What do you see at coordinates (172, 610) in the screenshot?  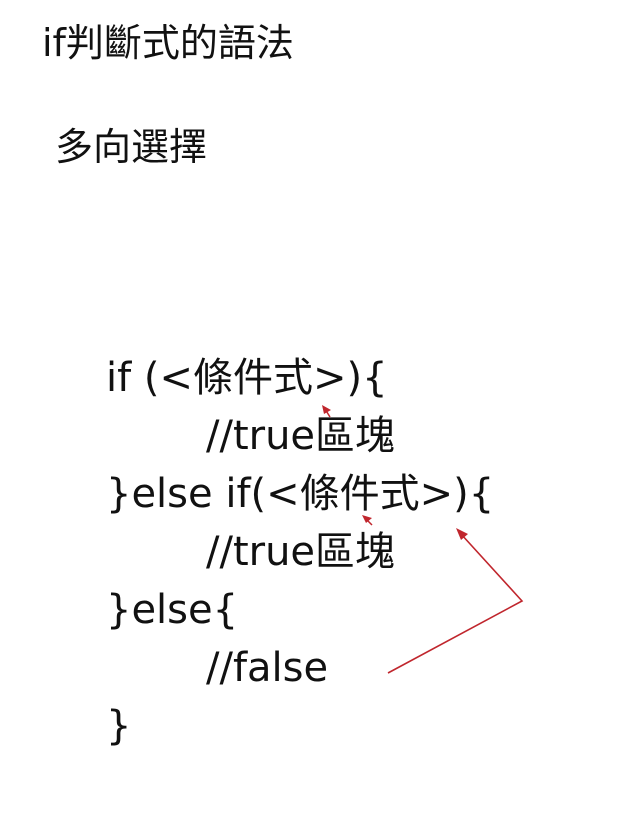 I see `code-line-else: }else{` at bounding box center [172, 610].